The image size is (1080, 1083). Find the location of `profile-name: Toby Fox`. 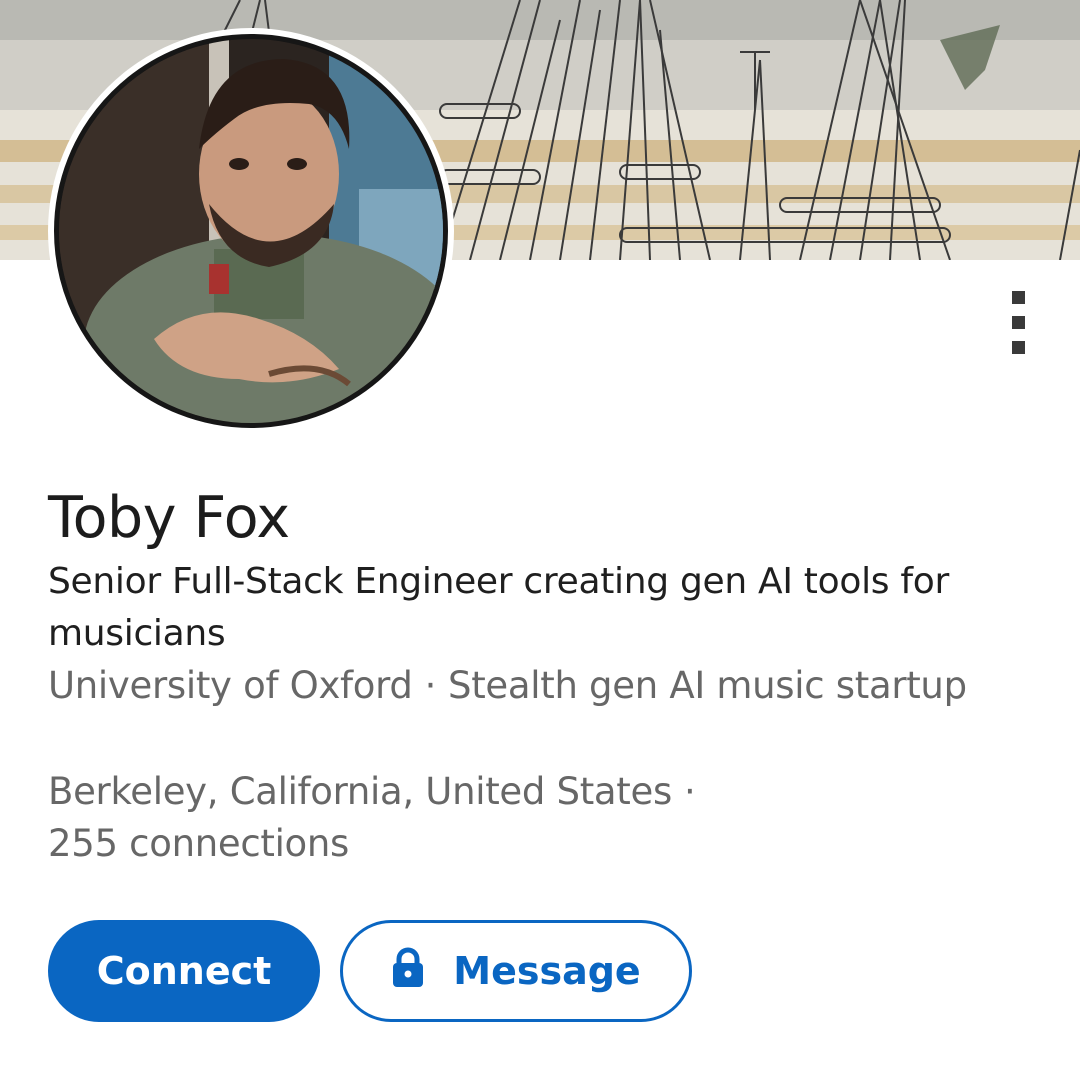

profile-name: Toby Fox is located at coordinates (169, 518).